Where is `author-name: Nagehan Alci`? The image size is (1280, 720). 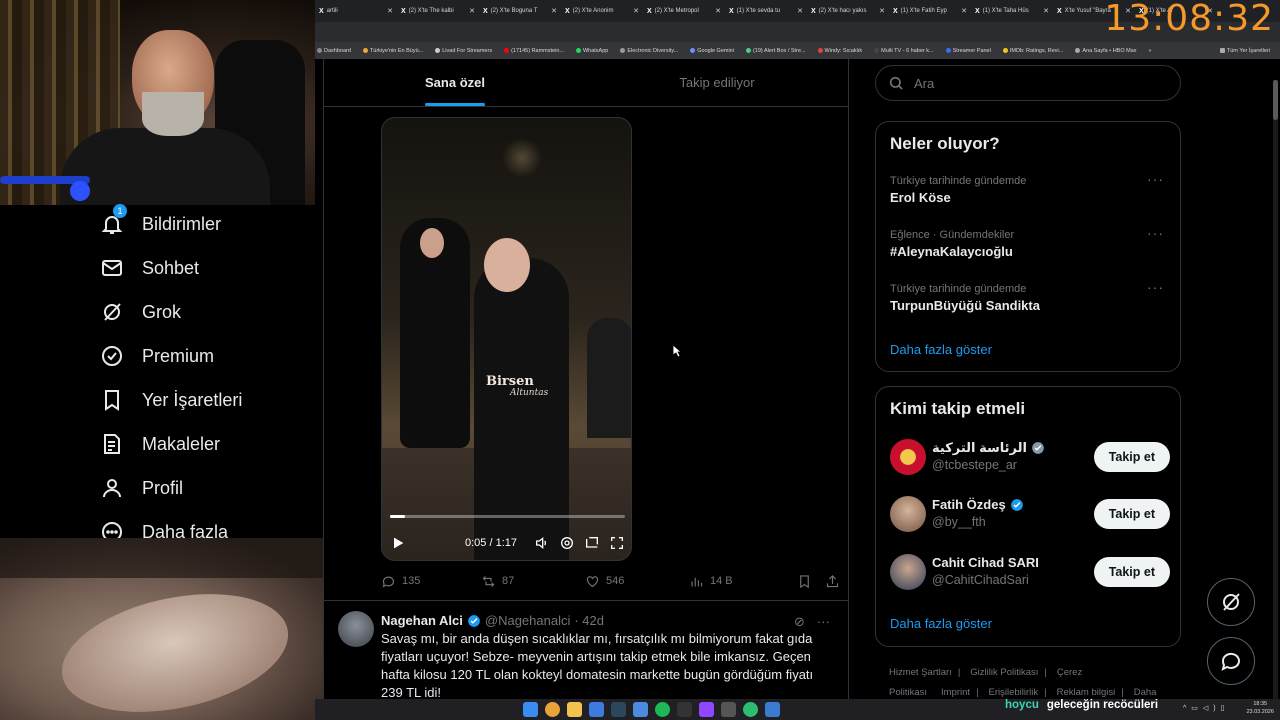 author-name: Nagehan Alci is located at coordinates (422, 620).